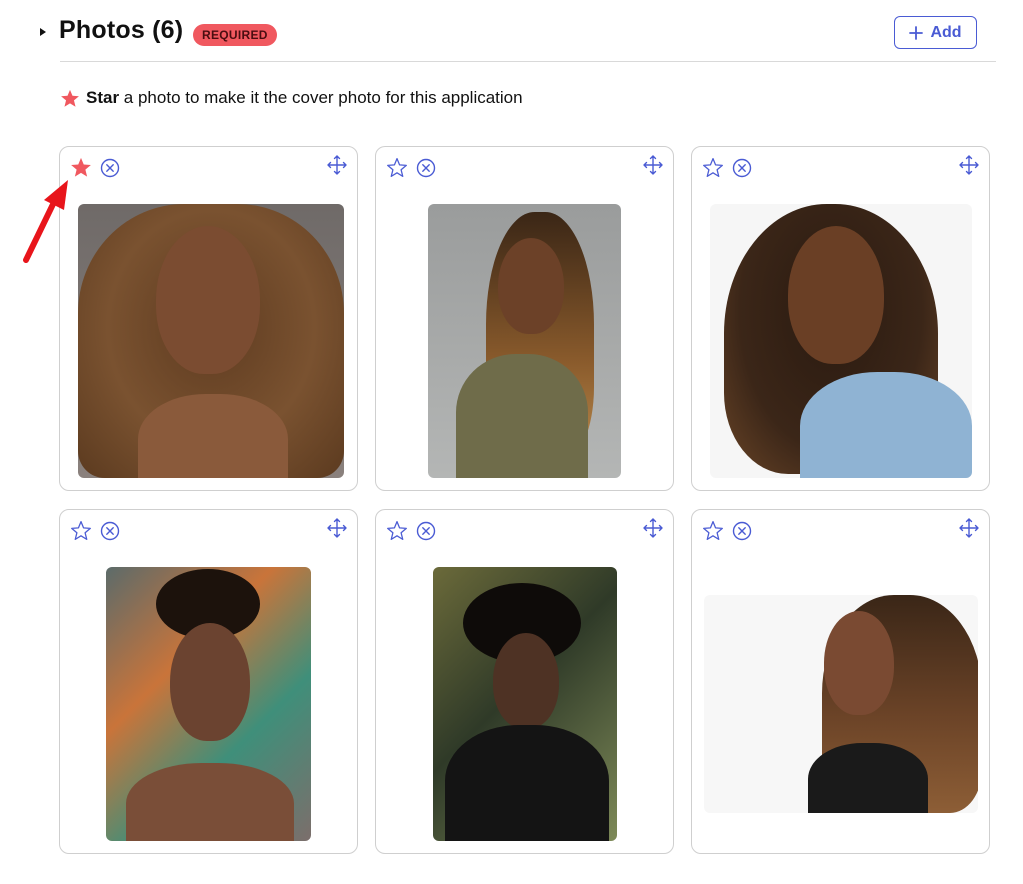 The width and height of the screenshot is (1023, 884). I want to click on collapse-caret-icon, so click(43, 32).